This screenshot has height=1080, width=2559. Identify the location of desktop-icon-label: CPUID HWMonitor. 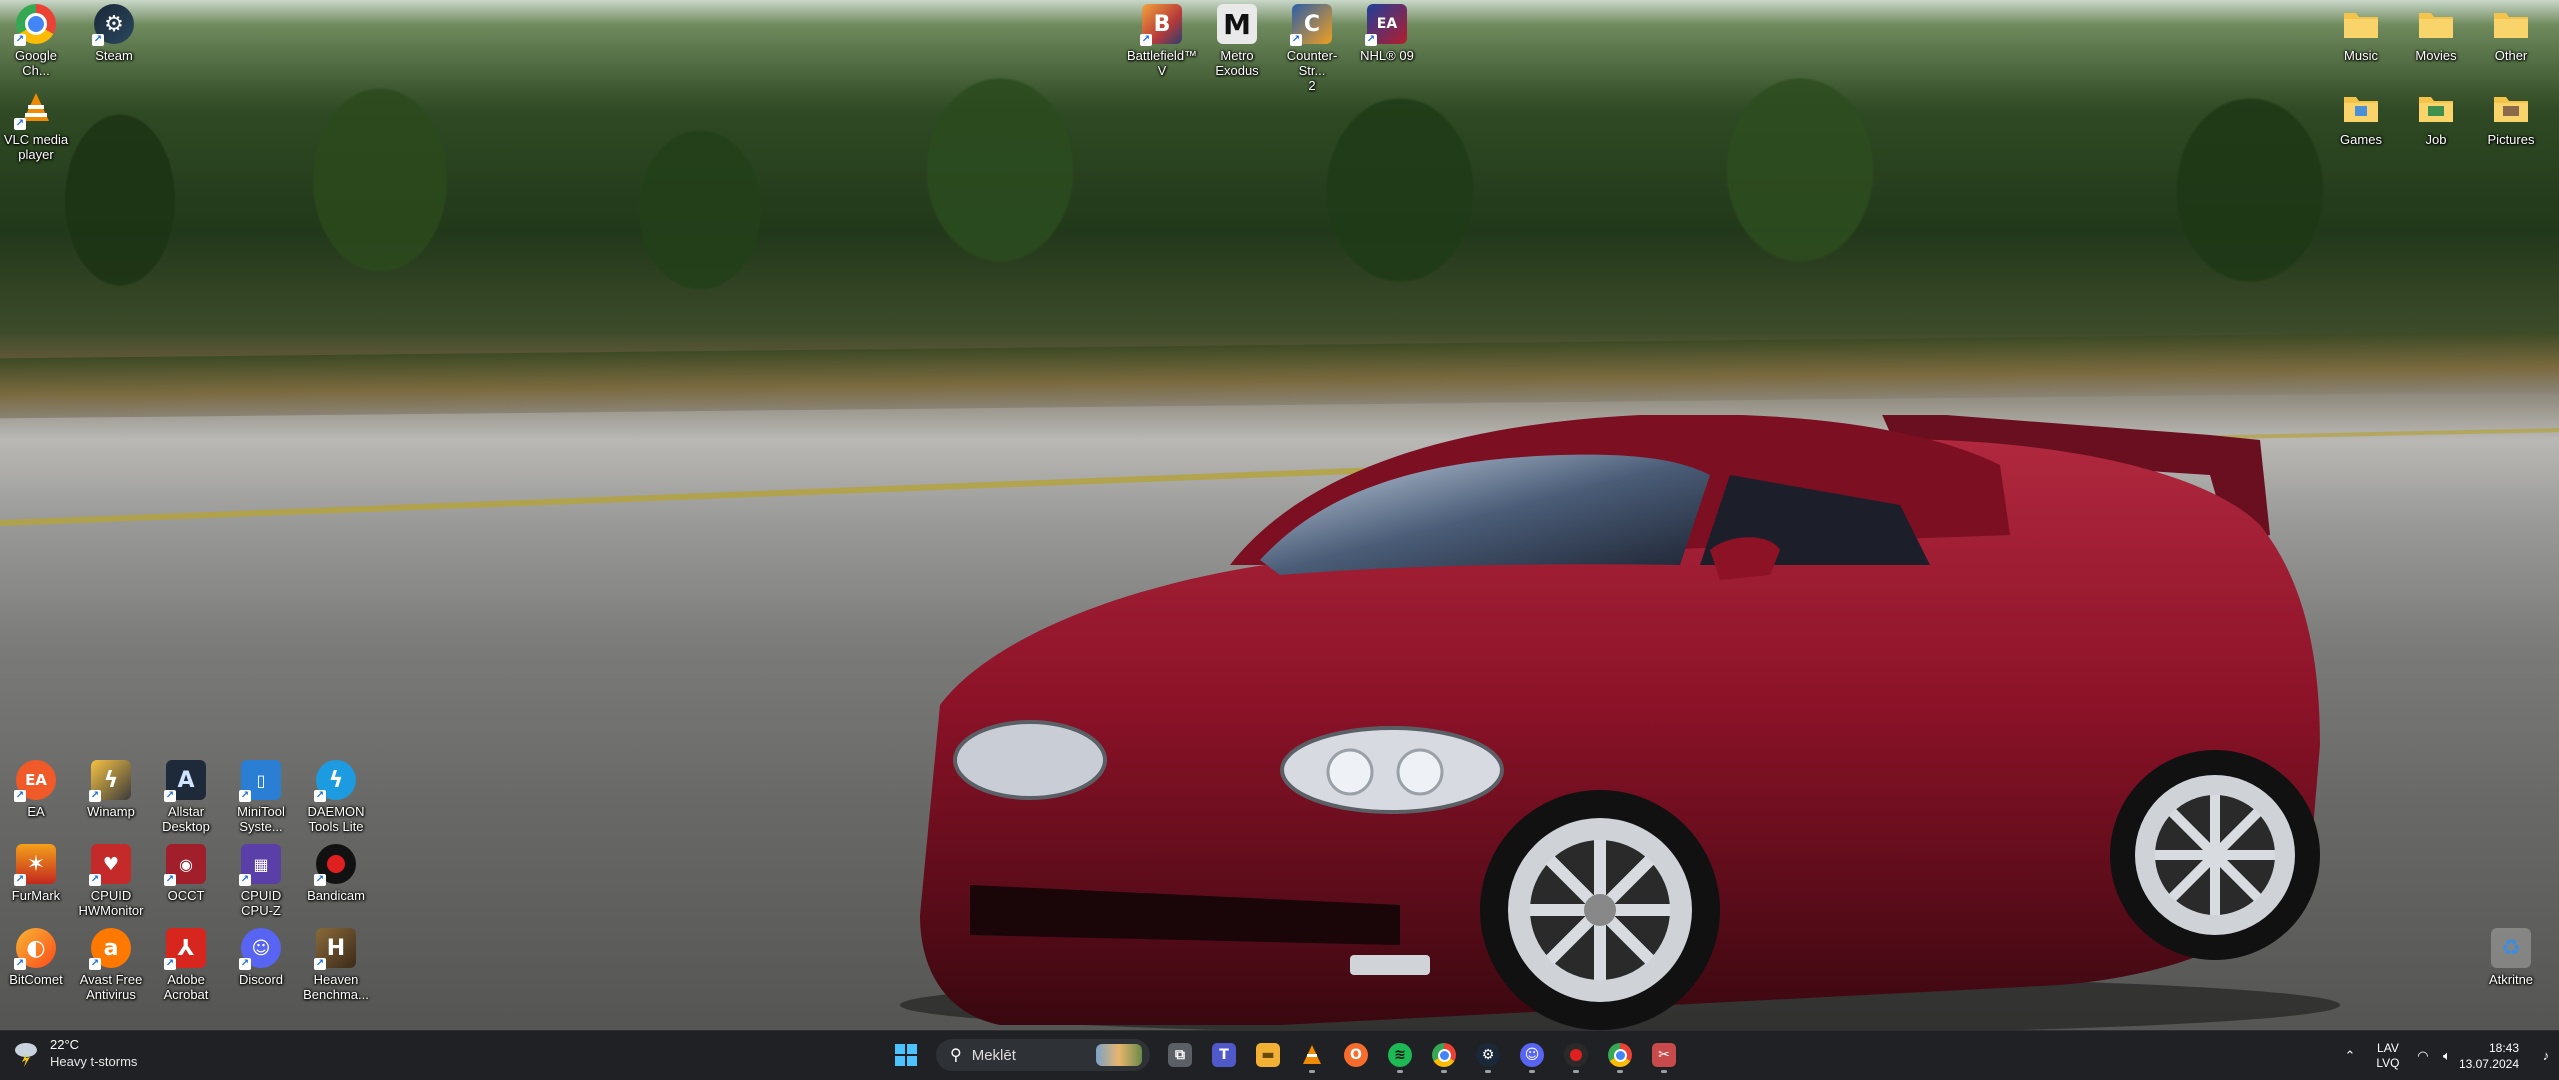
(111, 903).